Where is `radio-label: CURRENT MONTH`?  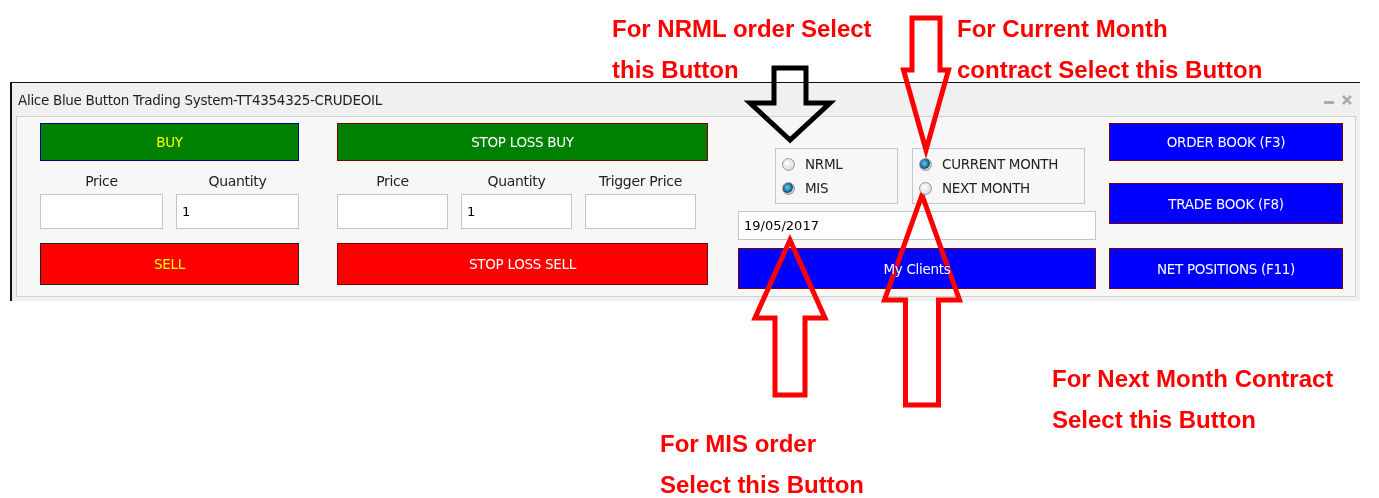 radio-label: CURRENT MONTH is located at coordinates (1000, 164).